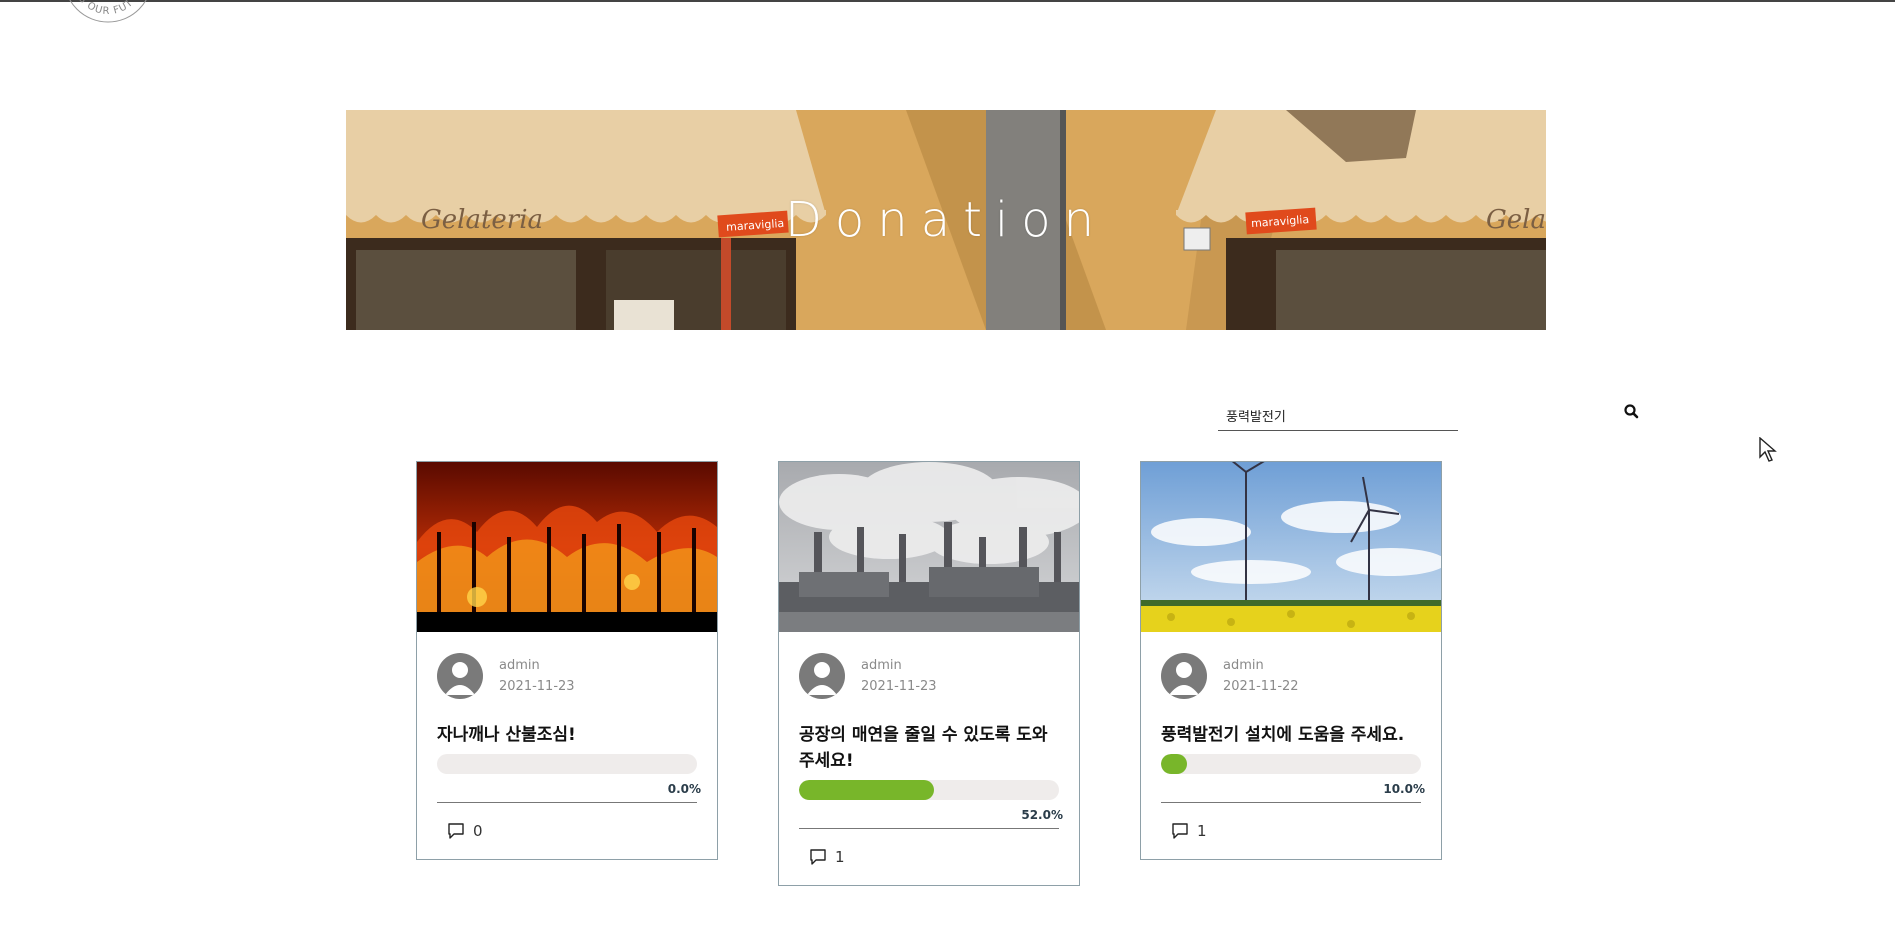 This screenshot has height=942, width=1895. I want to click on comment-count: 0, so click(567, 831).